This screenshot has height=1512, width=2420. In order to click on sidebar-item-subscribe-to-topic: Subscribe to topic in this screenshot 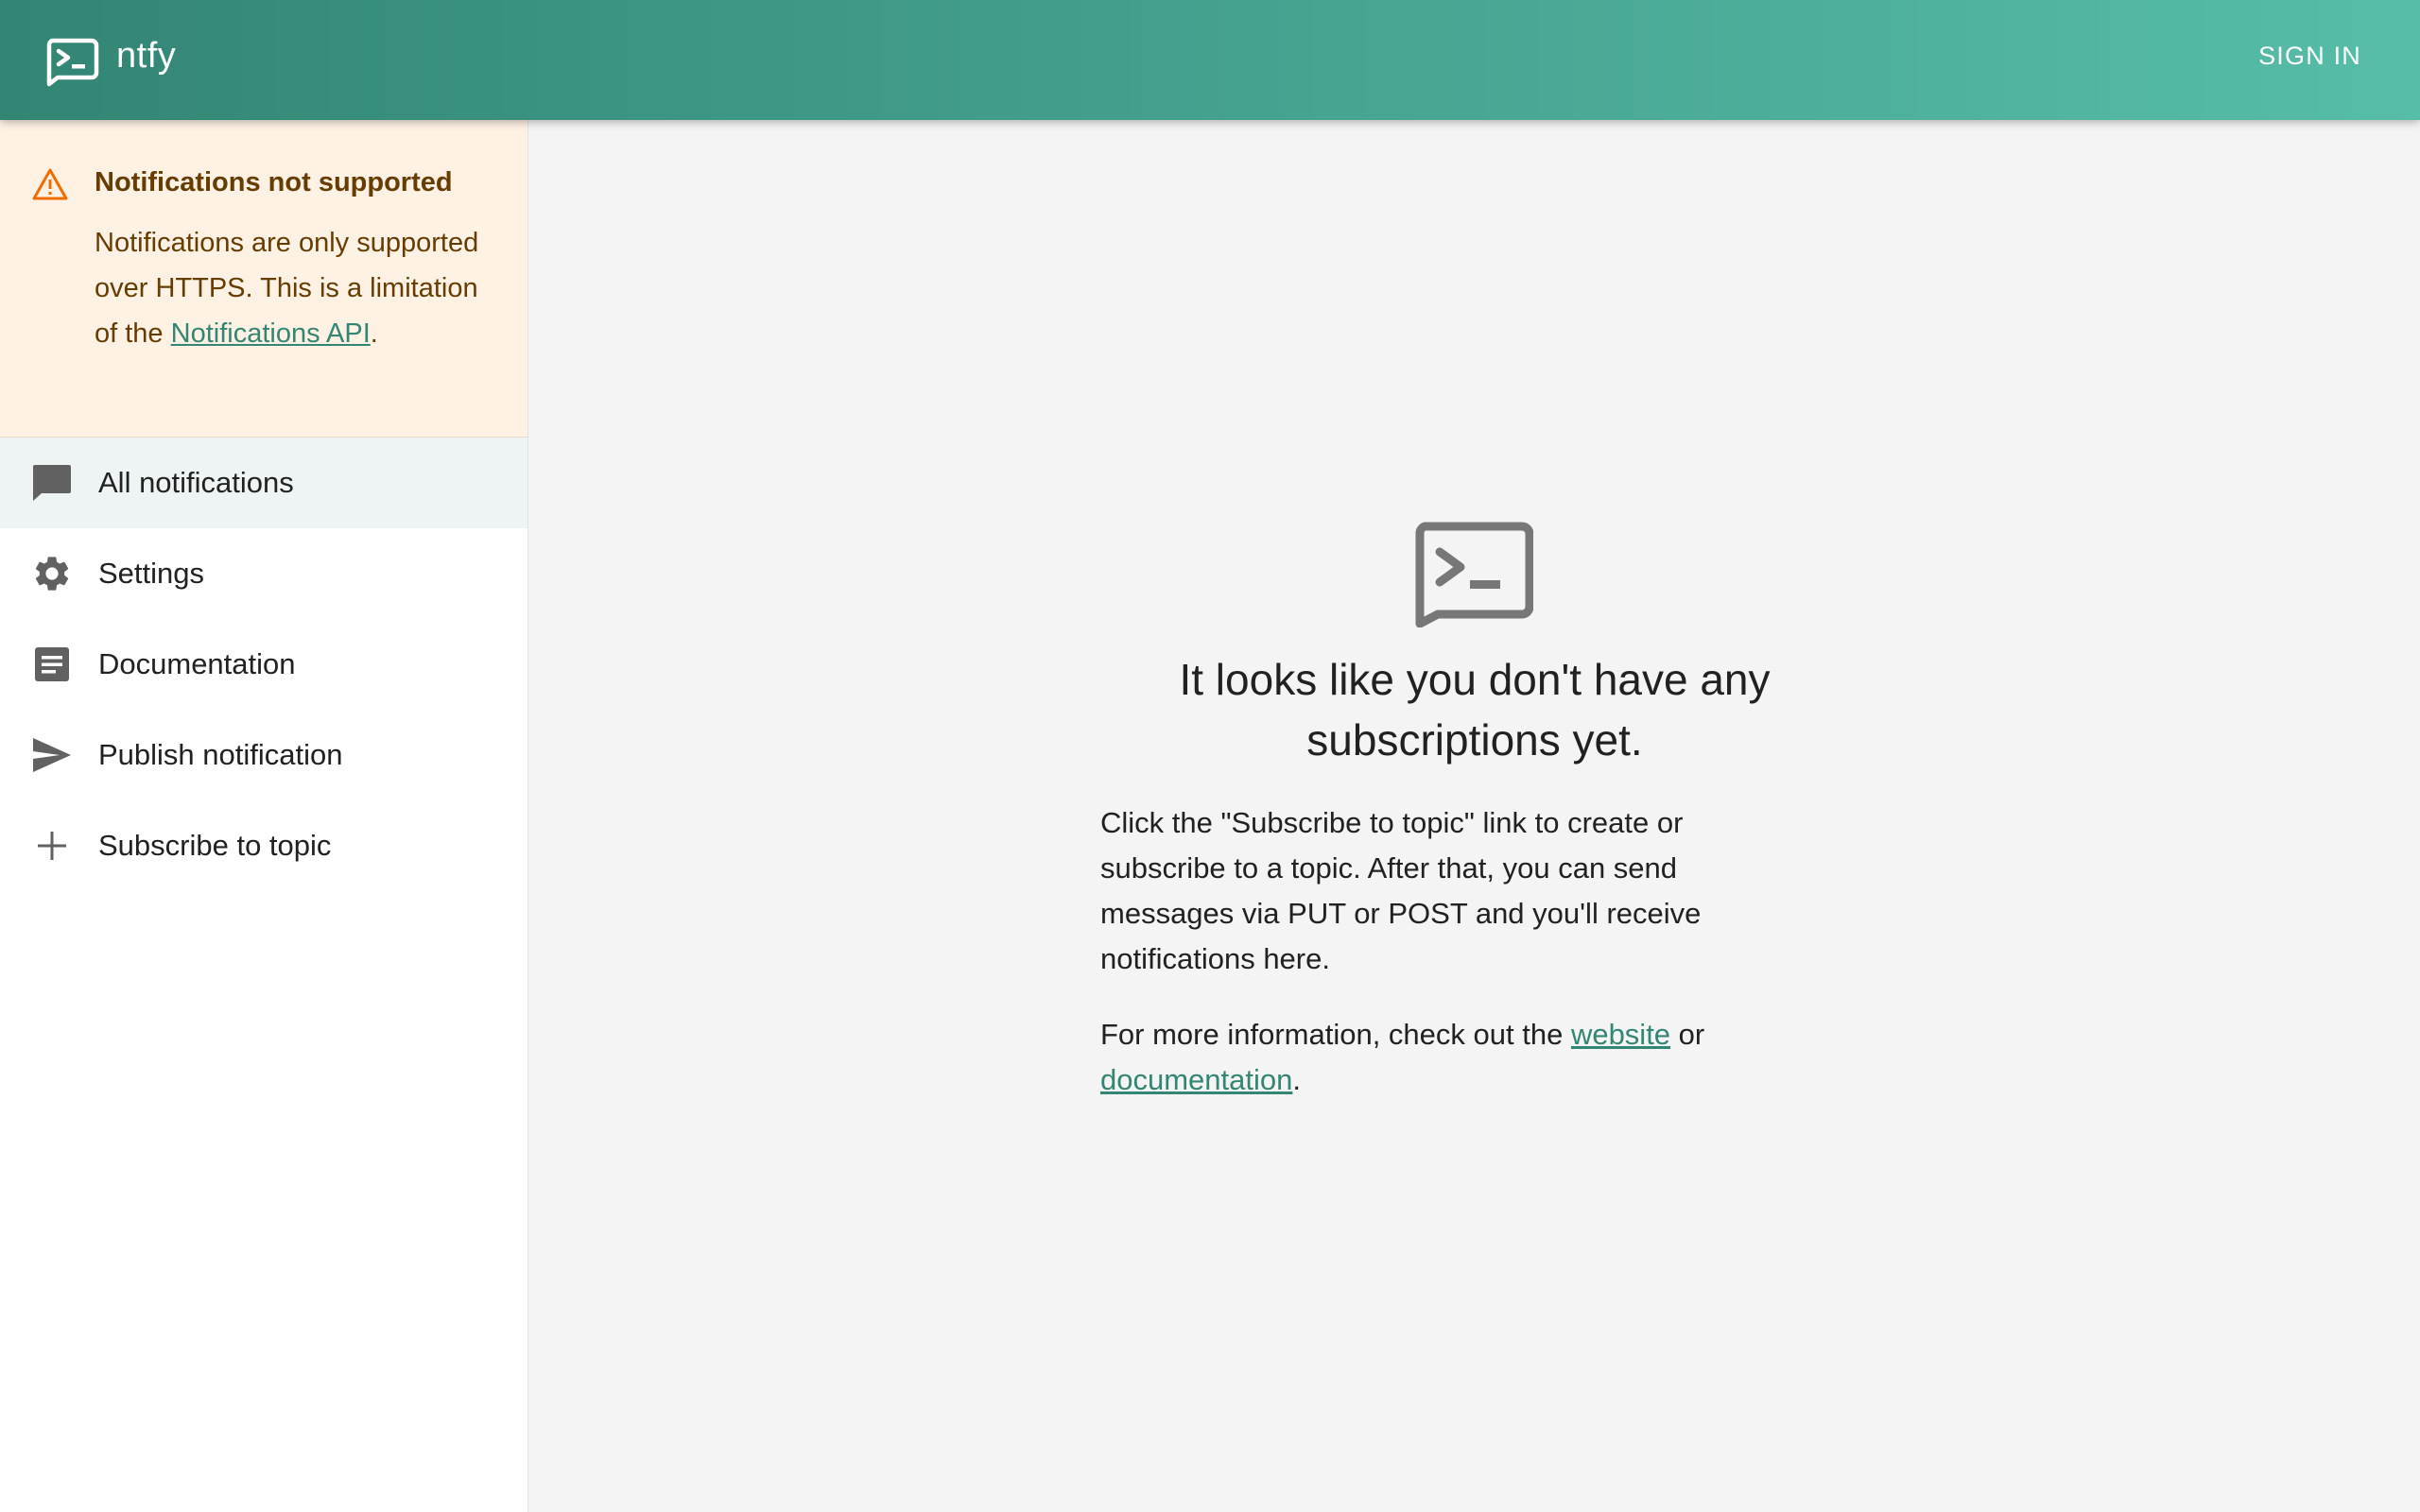, I will do `click(263, 845)`.